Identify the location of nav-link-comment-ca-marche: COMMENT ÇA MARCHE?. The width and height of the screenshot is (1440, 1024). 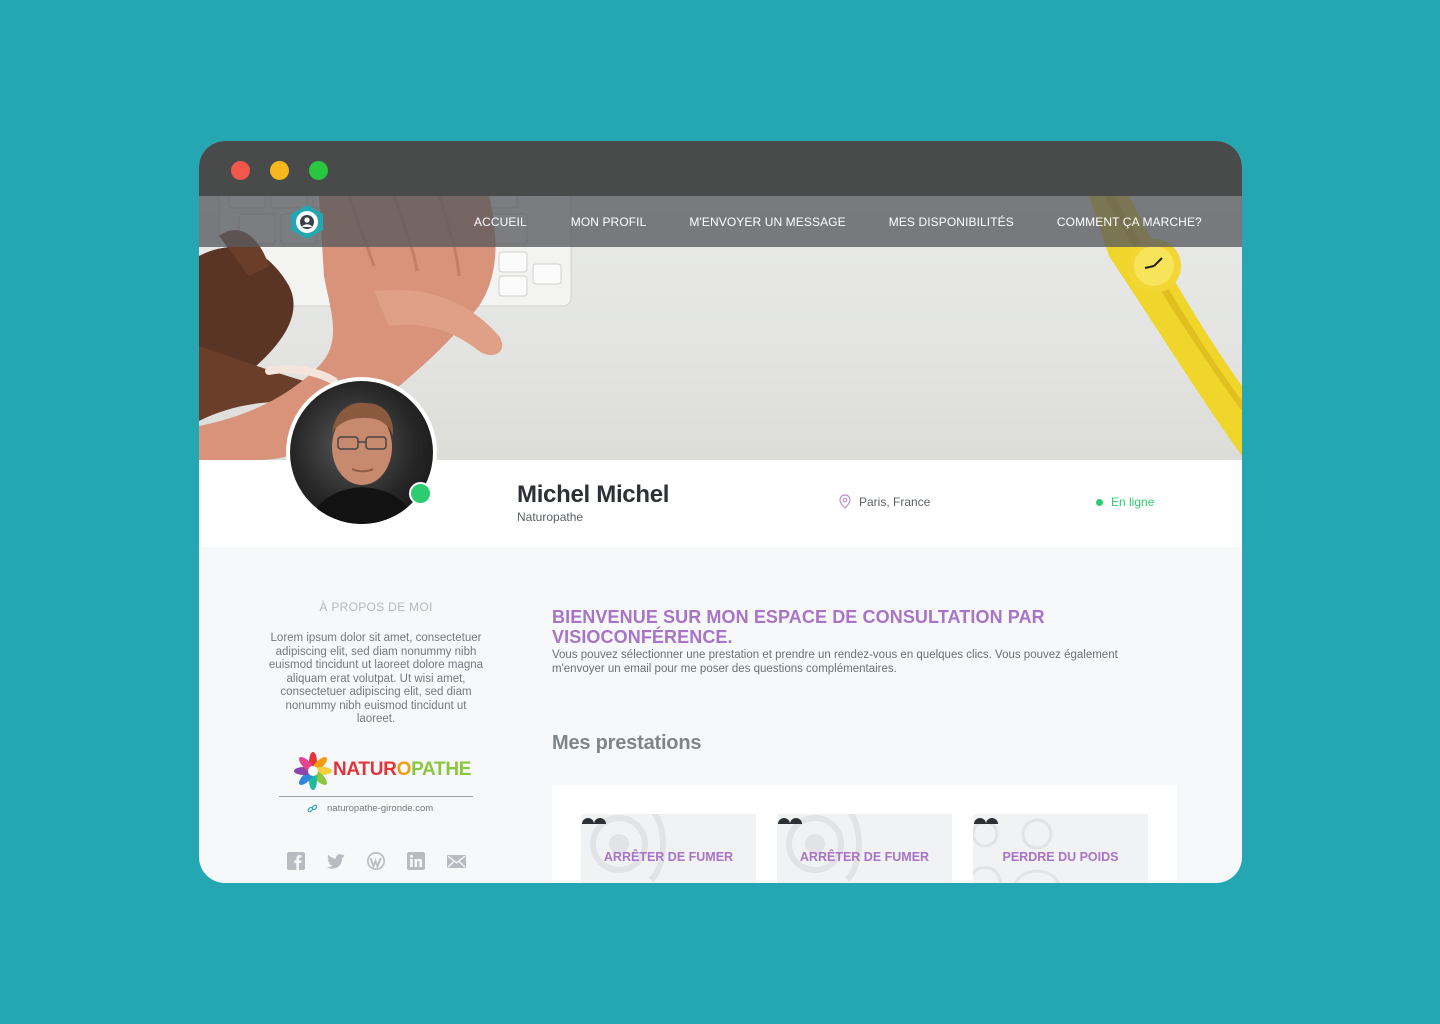
(1129, 222).